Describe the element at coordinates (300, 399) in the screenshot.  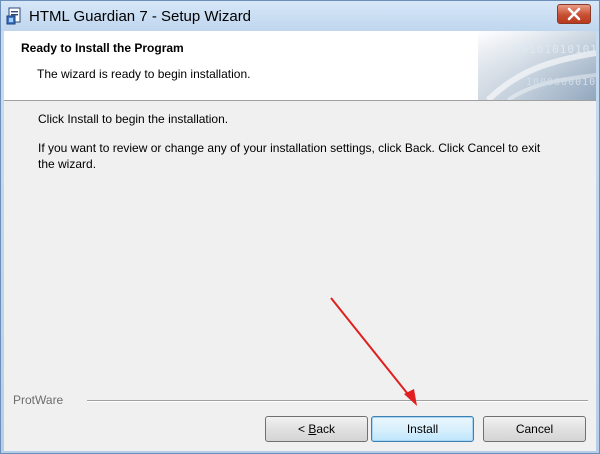
I see `brand-separator: ProtWare` at that location.